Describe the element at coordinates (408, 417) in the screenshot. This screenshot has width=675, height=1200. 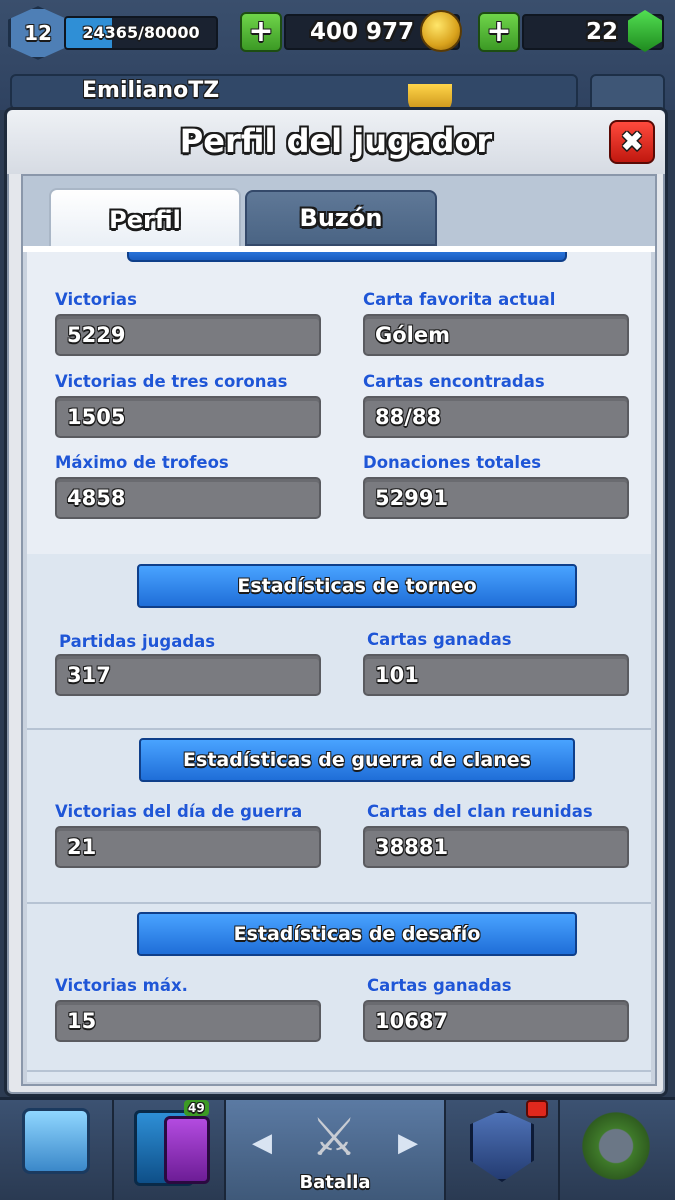
I see `stat-value: 88/88` at that location.